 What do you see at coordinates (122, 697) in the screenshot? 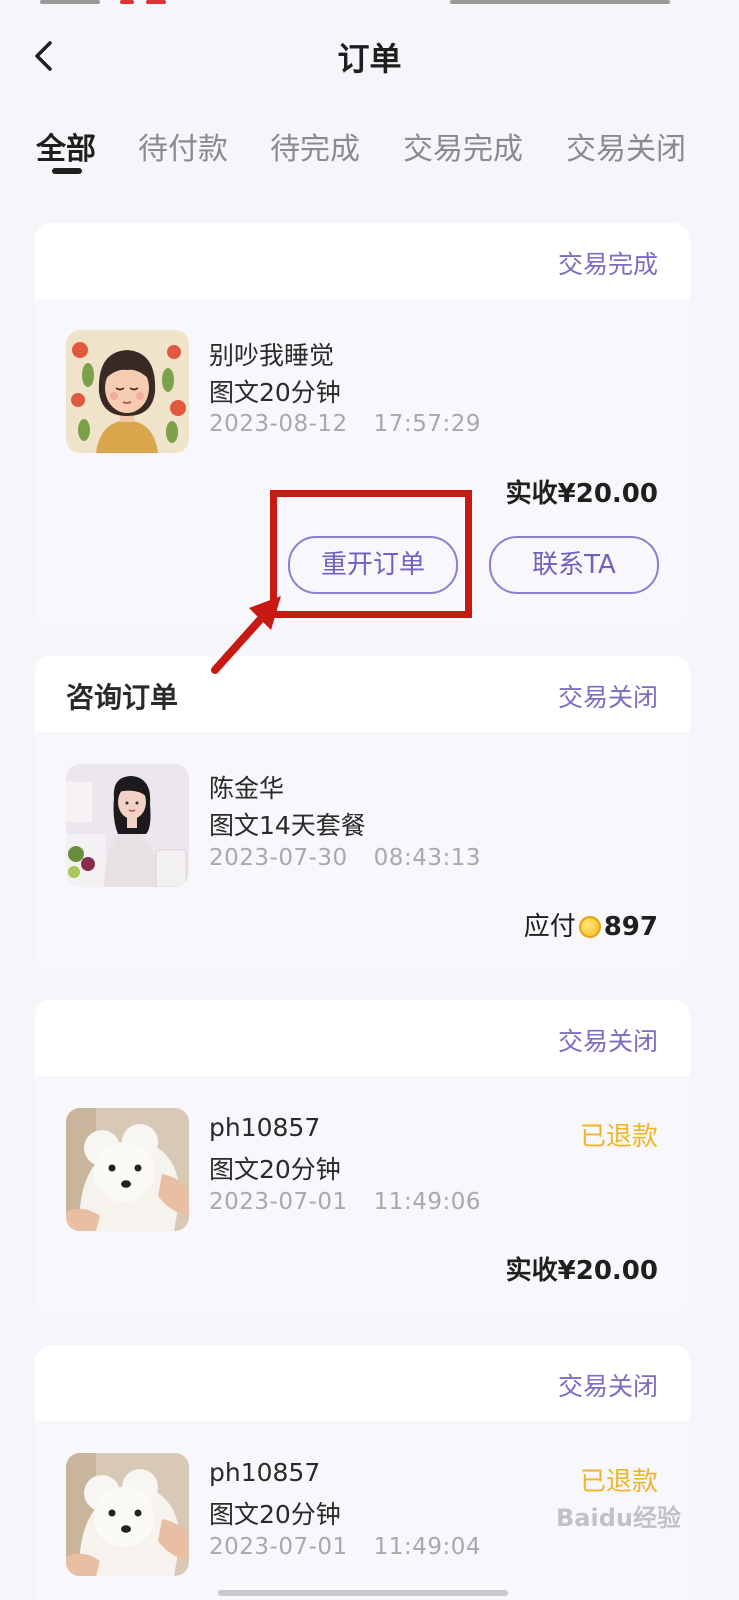
I see `order-type: 咨询订单` at bounding box center [122, 697].